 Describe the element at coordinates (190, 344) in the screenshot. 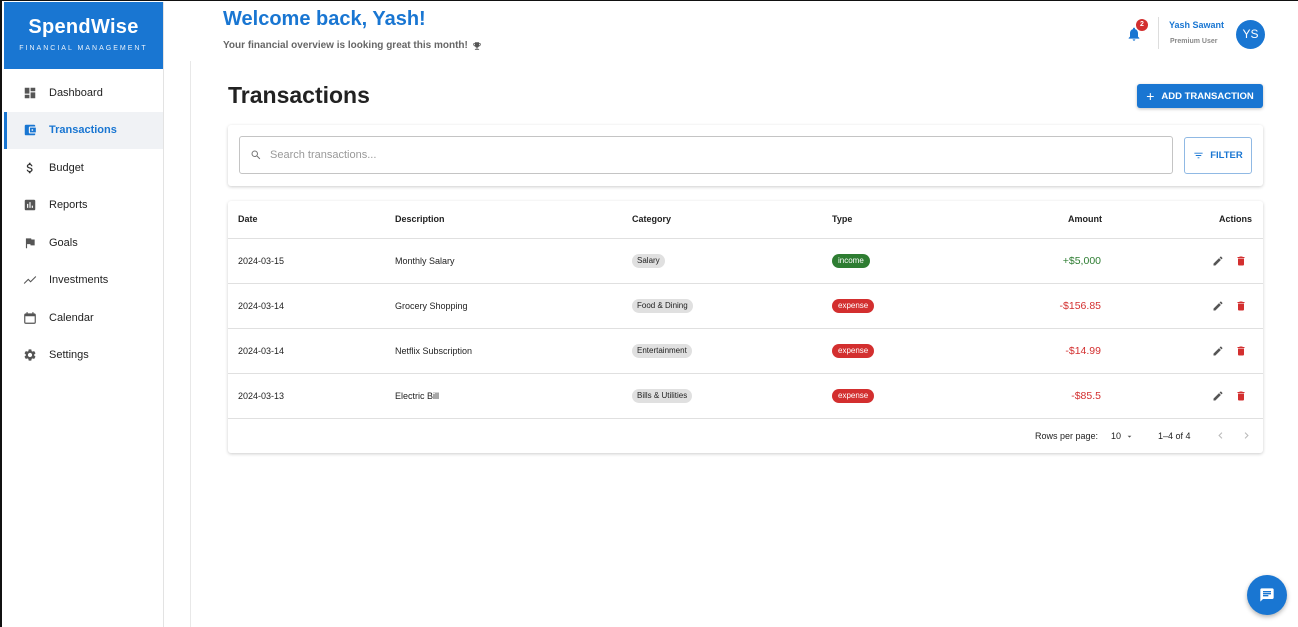

I see `content-divider` at that location.